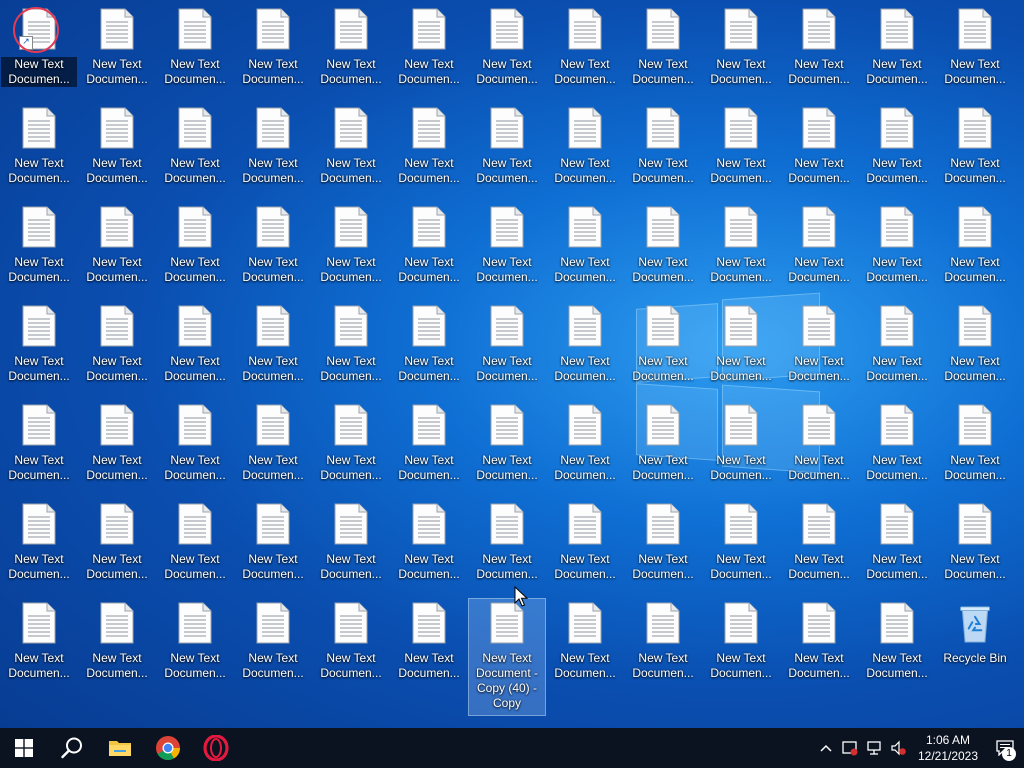 The width and height of the screenshot is (1024, 768). I want to click on chrome-button, so click(168, 748).